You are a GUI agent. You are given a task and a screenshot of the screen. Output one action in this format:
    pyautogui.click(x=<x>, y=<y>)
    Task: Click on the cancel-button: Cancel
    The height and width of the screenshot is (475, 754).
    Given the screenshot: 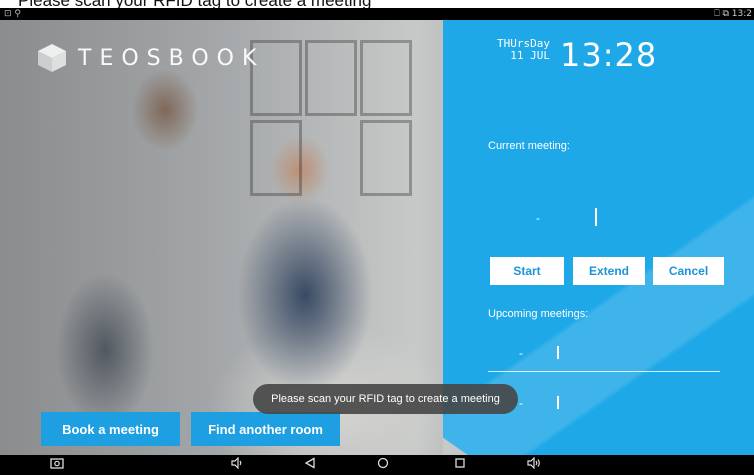 What is the action you would take?
    pyautogui.click(x=688, y=271)
    